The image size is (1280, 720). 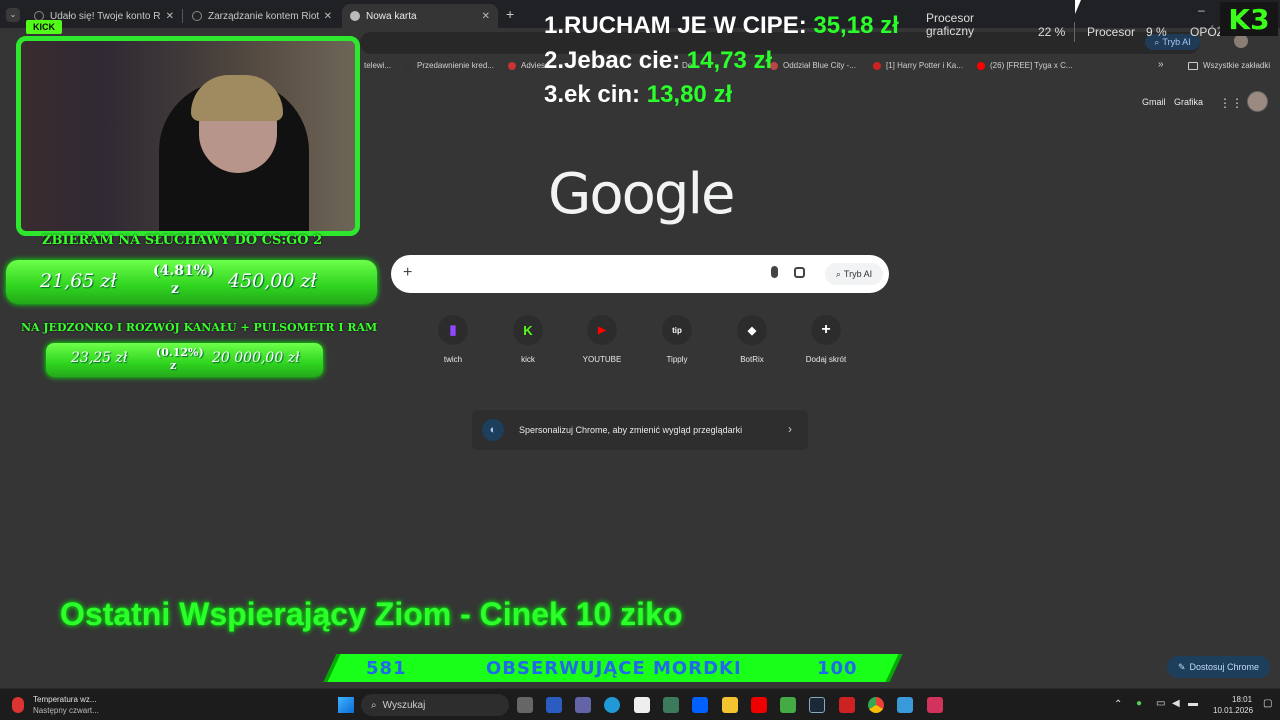 What do you see at coordinates (1257, 101) in the screenshot?
I see `account-avatar` at bounding box center [1257, 101].